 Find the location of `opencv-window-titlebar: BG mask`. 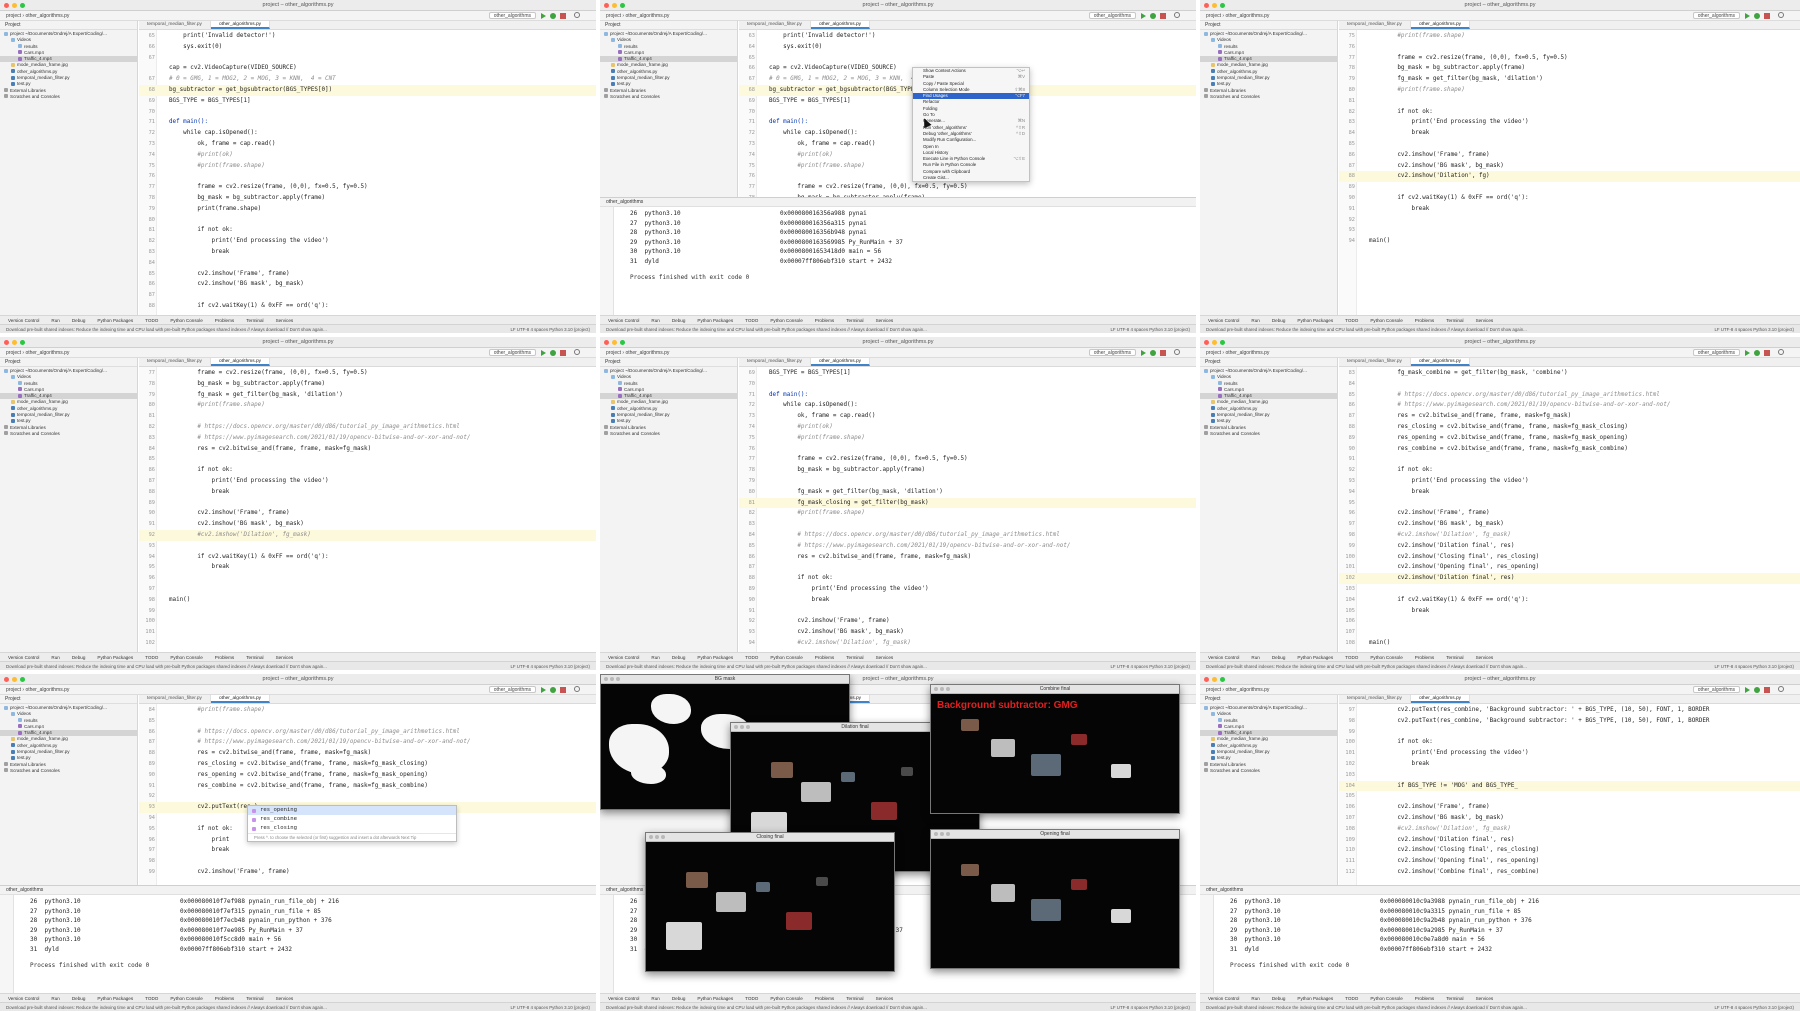

opencv-window-titlebar: BG mask is located at coordinates (725, 679).